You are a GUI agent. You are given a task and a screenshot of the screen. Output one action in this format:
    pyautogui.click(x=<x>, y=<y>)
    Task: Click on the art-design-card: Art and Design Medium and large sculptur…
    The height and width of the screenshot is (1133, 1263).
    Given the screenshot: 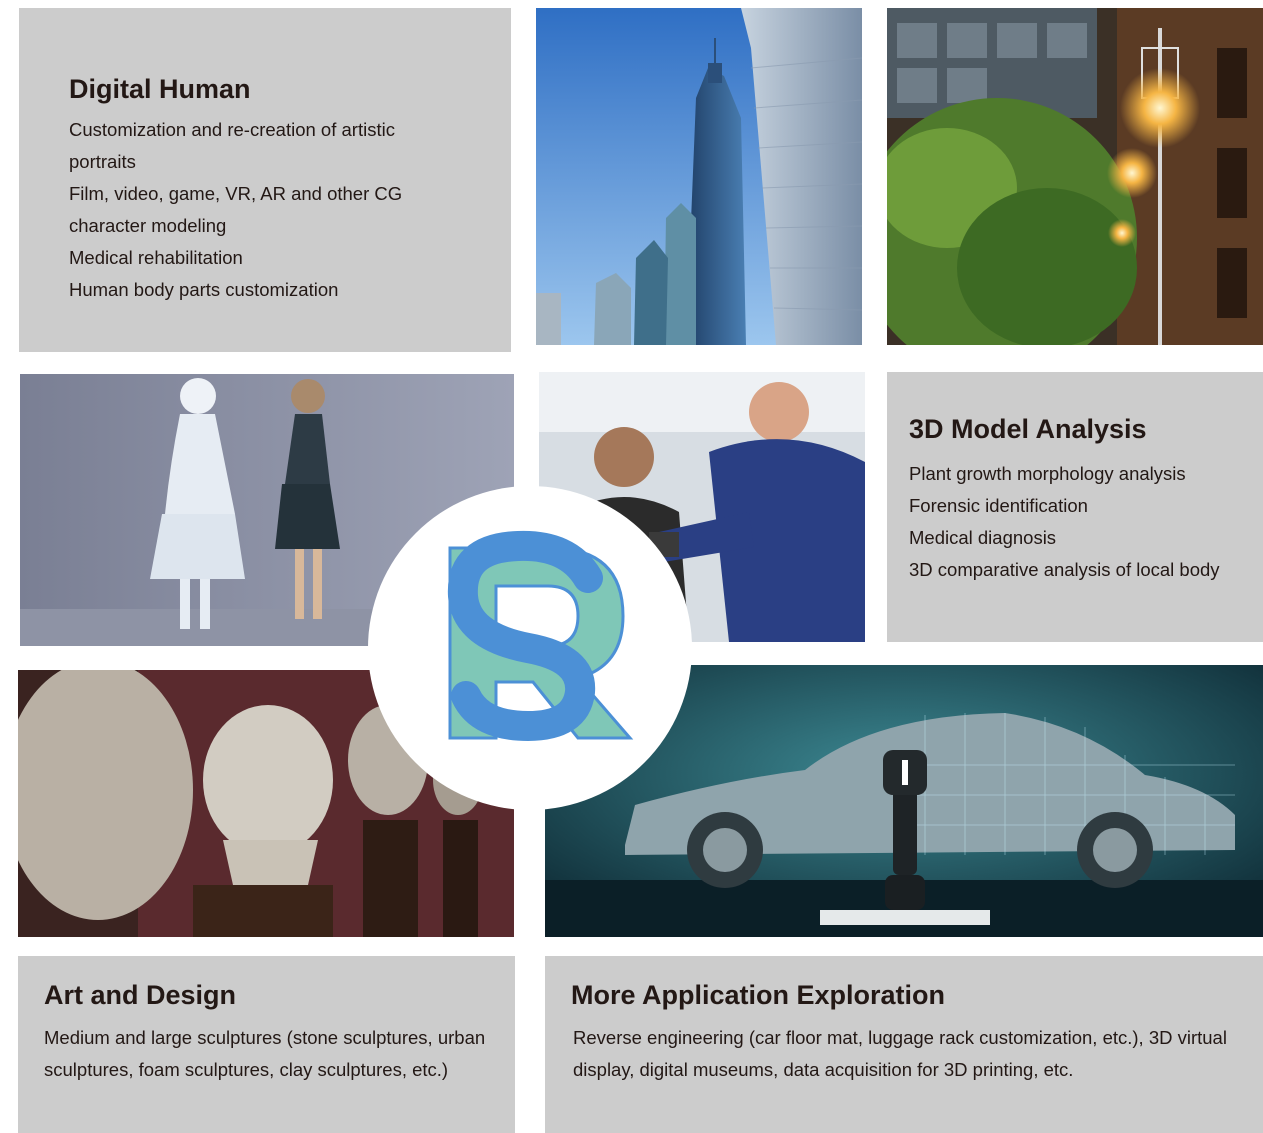 What is the action you would take?
    pyautogui.click(x=266, y=1044)
    